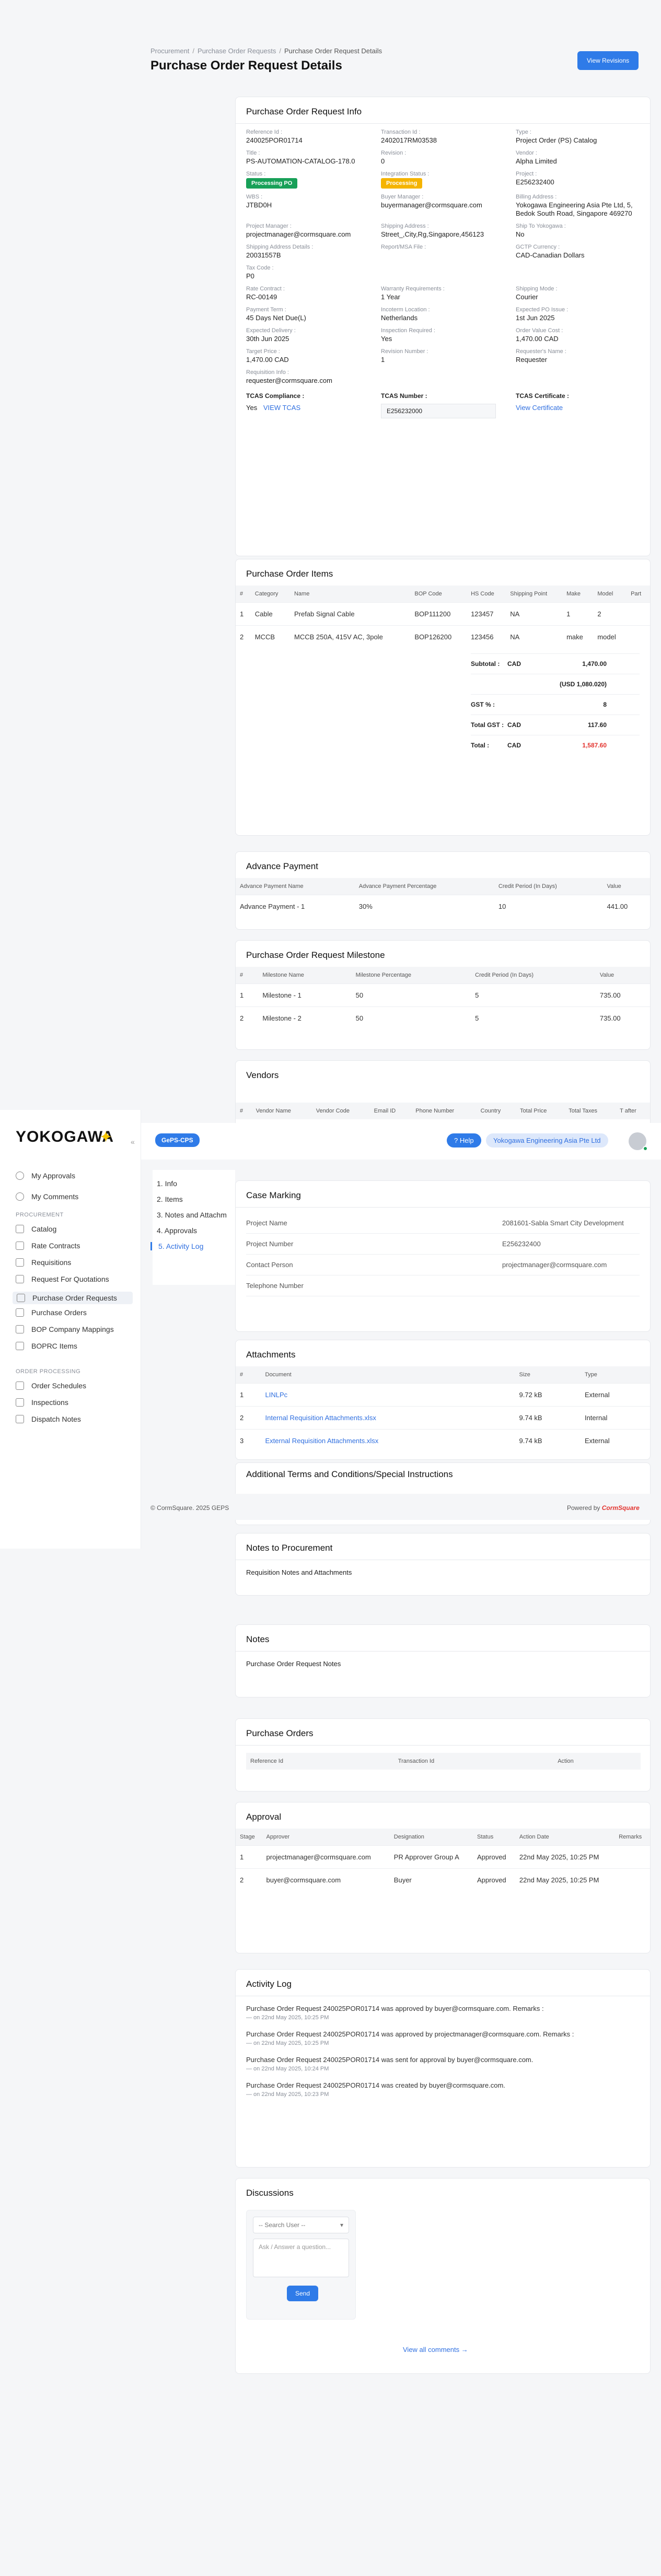 The height and width of the screenshot is (2576, 661). I want to click on toc-link: 1. Info, so click(167, 1183).